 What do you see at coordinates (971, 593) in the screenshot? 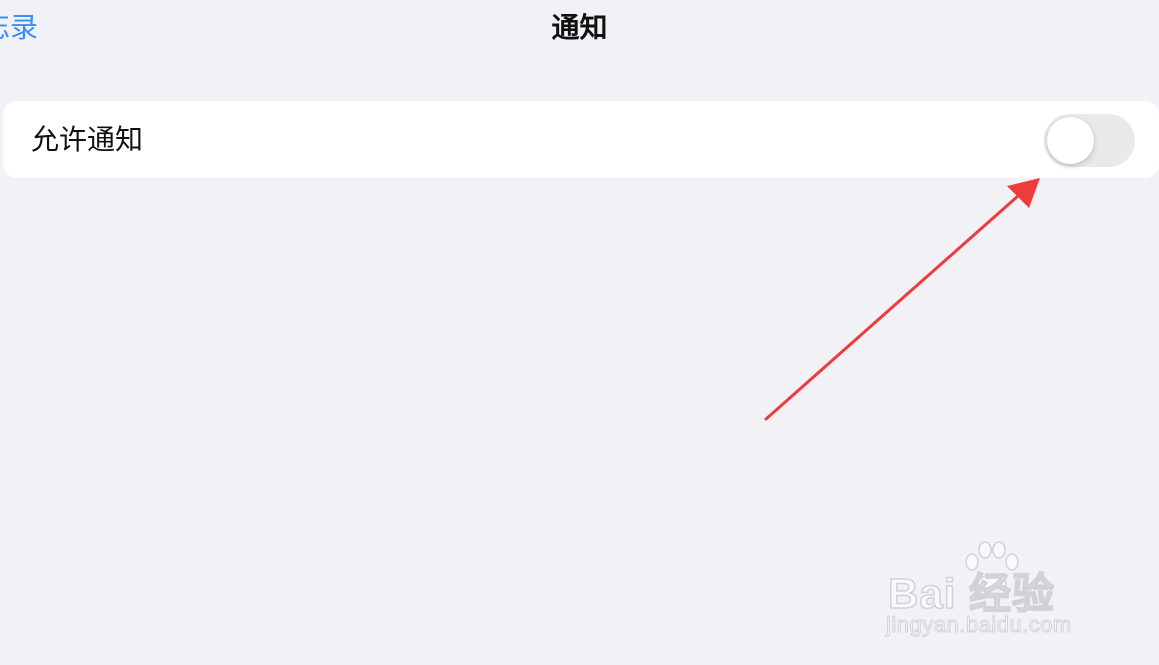
I see `watermark-brand: Bai 经验` at bounding box center [971, 593].